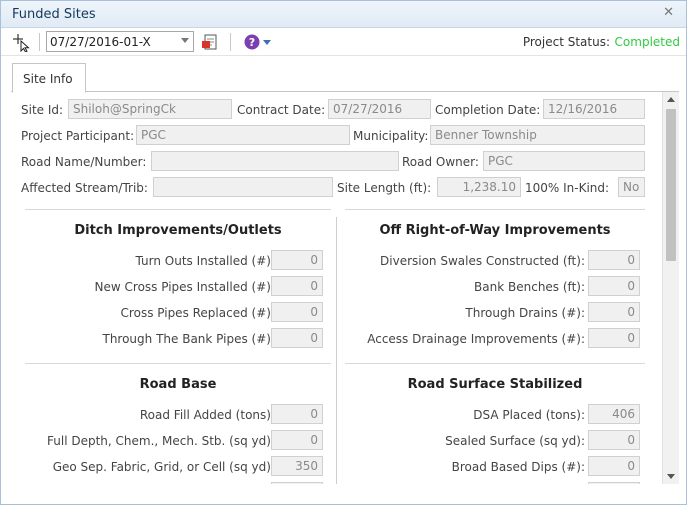 The width and height of the screenshot is (687, 505). What do you see at coordinates (529, 415) in the screenshot?
I see `dsa-placed-label: DSA Placed (tons):` at bounding box center [529, 415].